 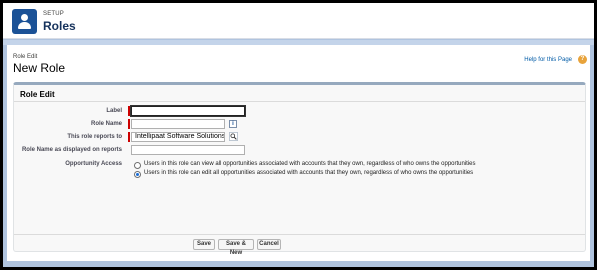 I want to click on help-icon: ?, so click(x=582, y=59).